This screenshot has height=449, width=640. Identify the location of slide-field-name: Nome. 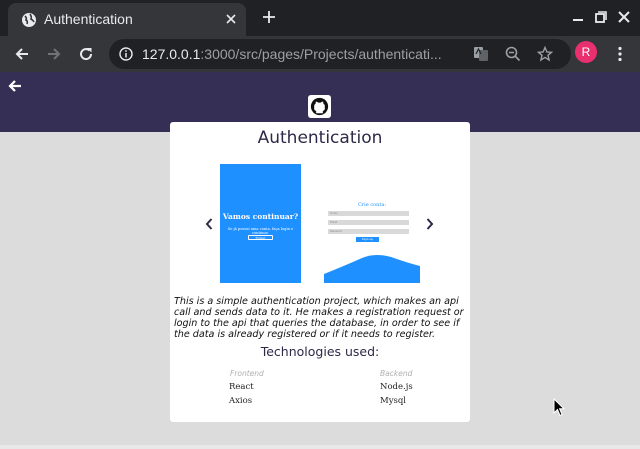
(368, 213).